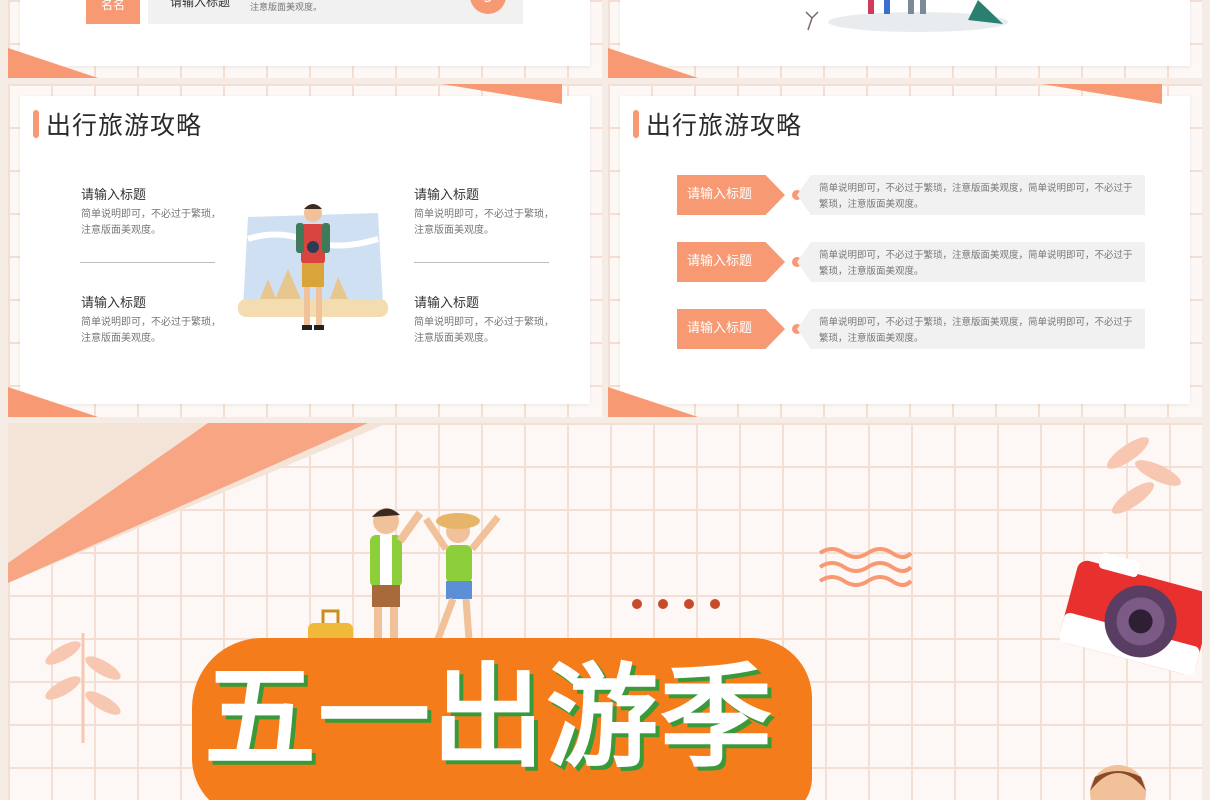  I want to click on camera-icon, so click(1131, 614).